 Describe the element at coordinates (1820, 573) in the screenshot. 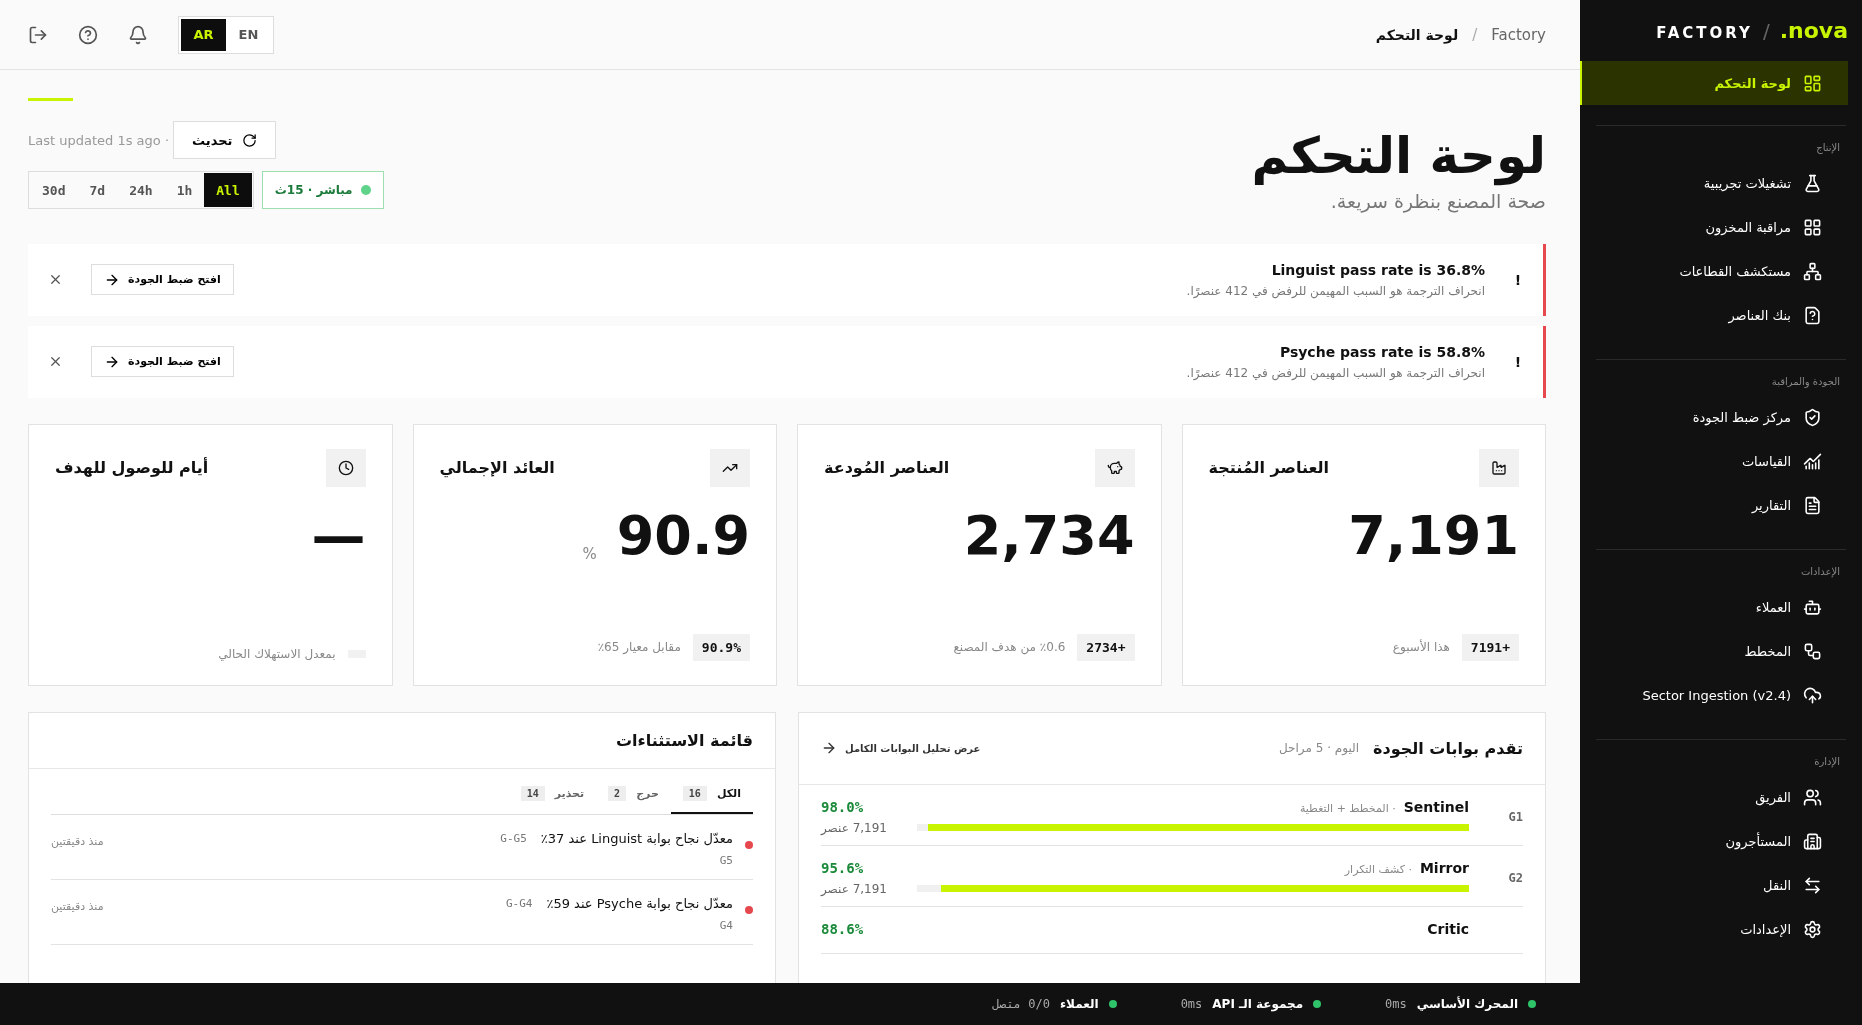

I see `section-title: الإعدادات` at that location.